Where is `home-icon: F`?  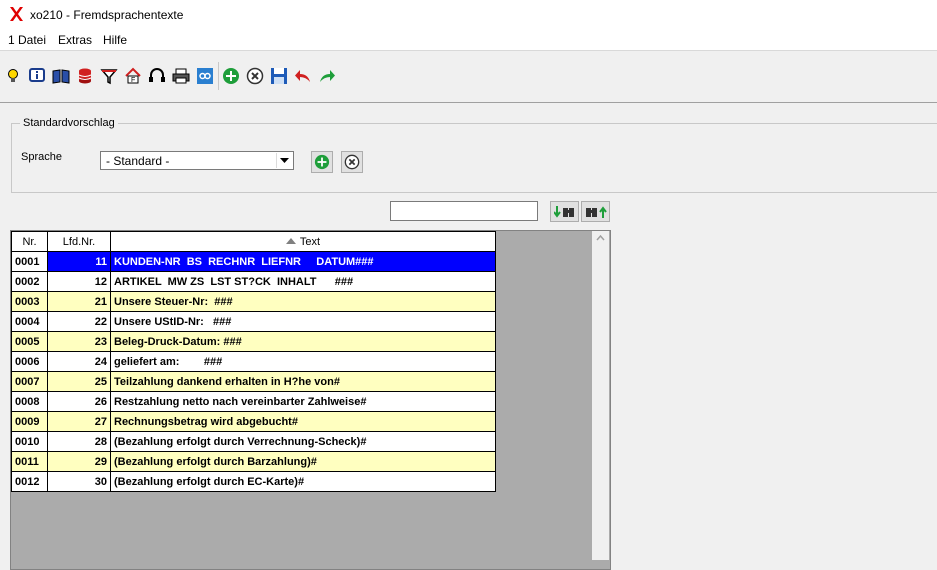
home-icon: F is located at coordinates (133, 76).